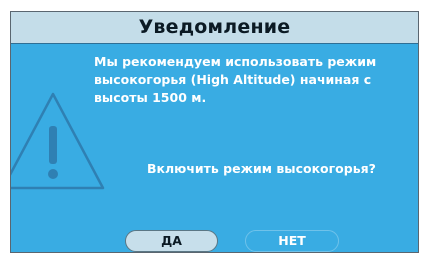 The width and height of the screenshot is (427, 258). I want to click on dialog-title-bar: Уведомление, so click(214, 28).